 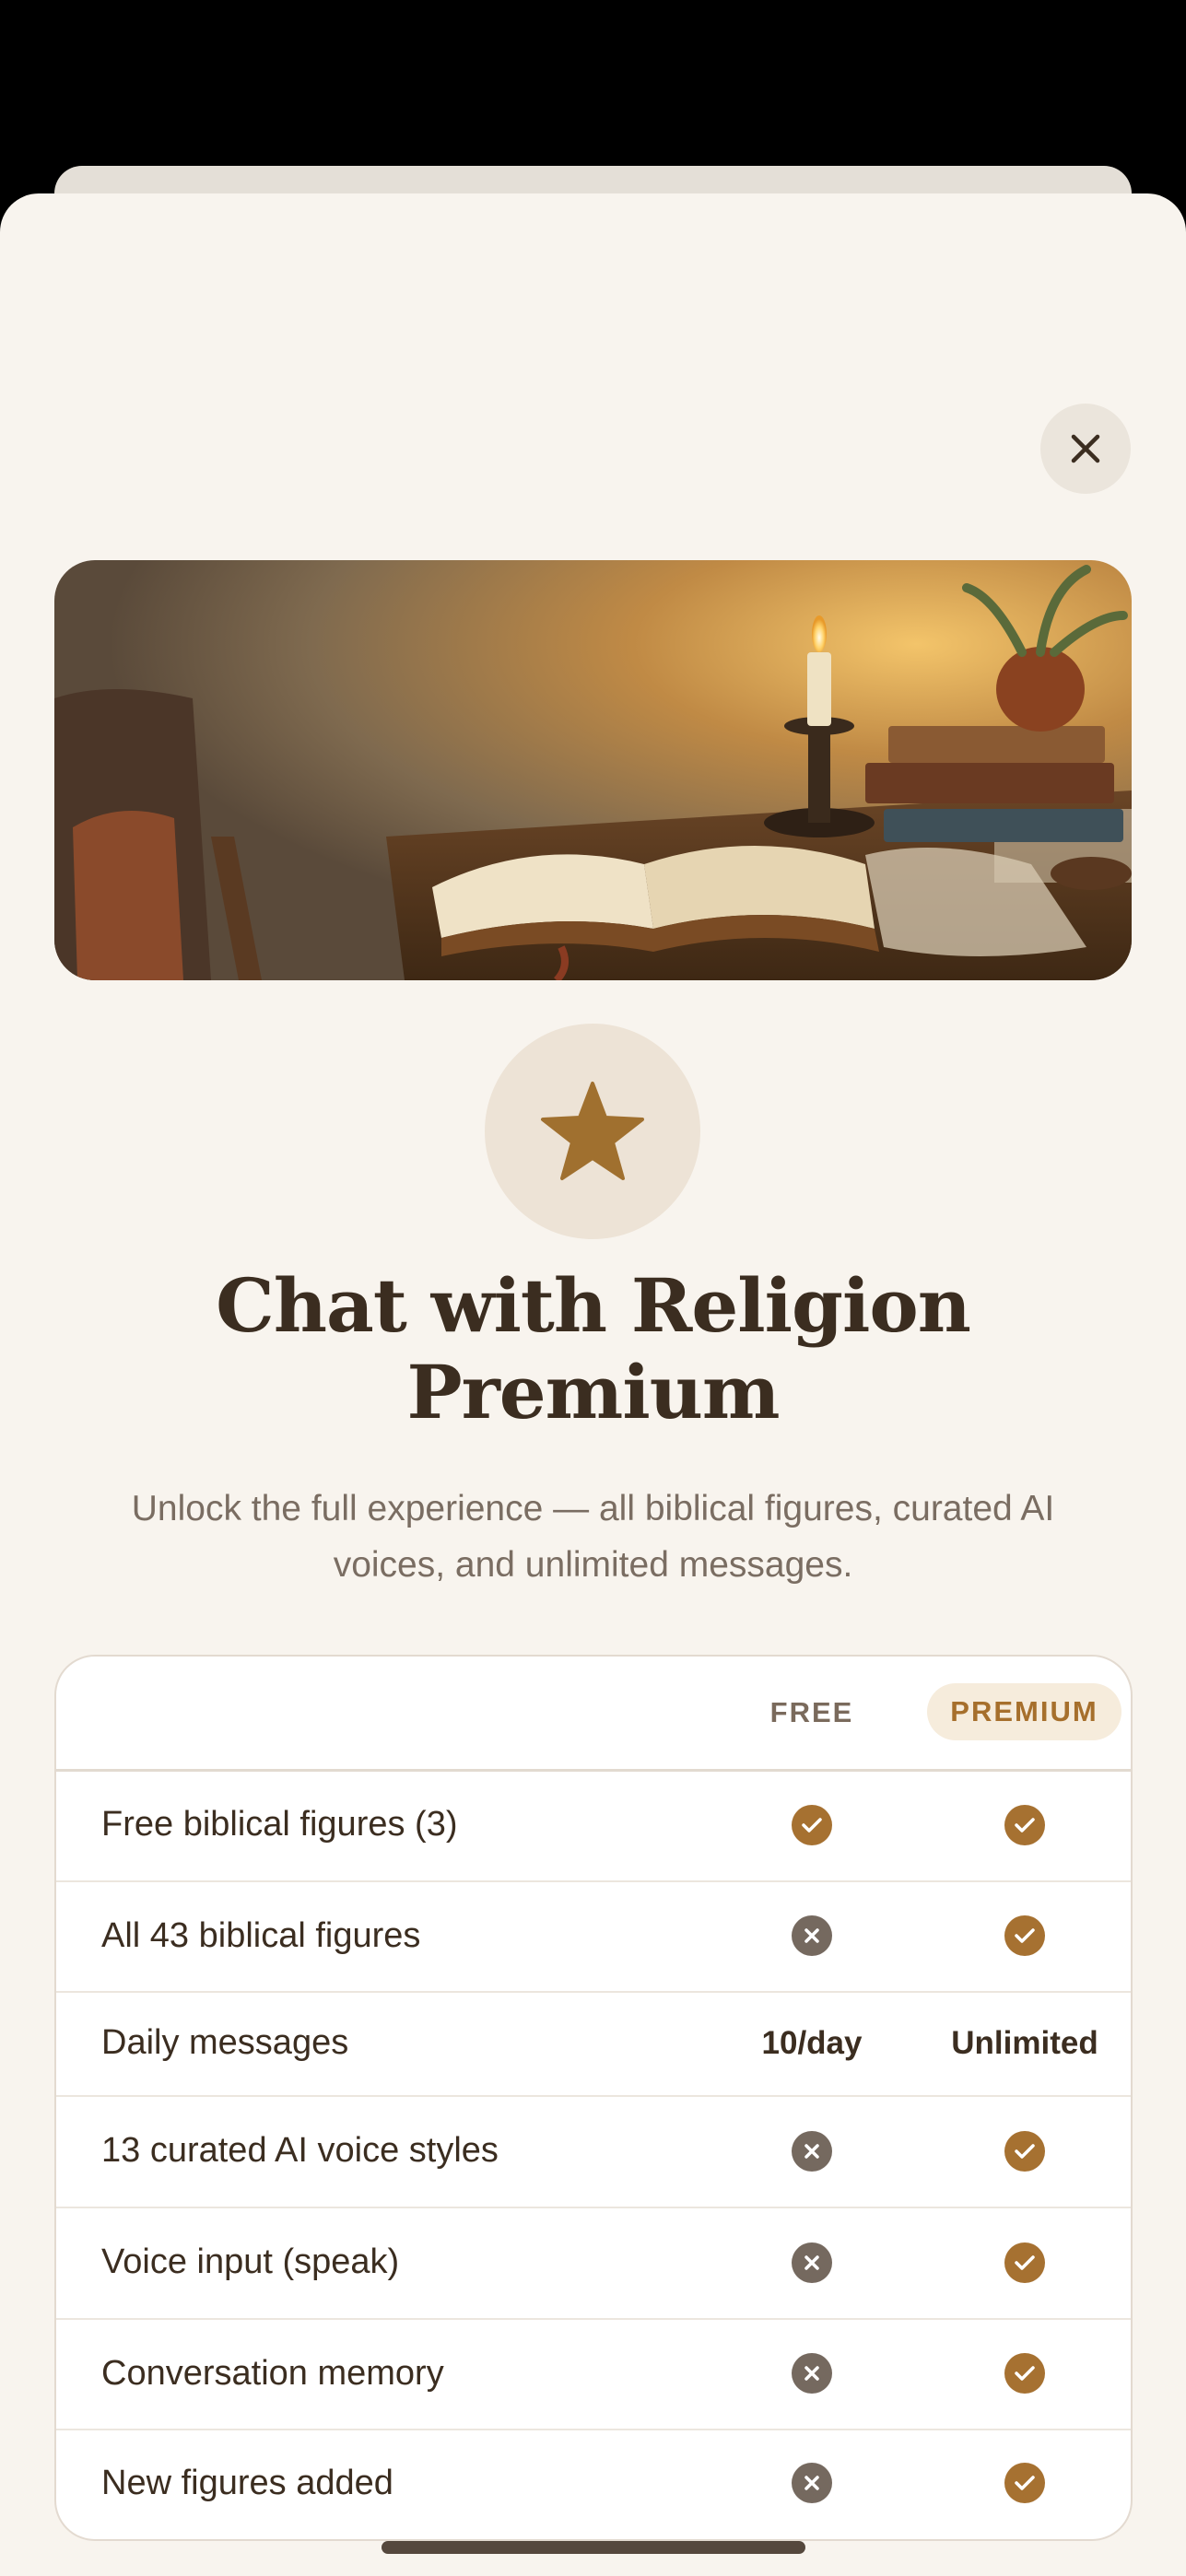 What do you see at coordinates (593, 2151) in the screenshot?
I see `table-row: 13 curated AI voice styles` at bounding box center [593, 2151].